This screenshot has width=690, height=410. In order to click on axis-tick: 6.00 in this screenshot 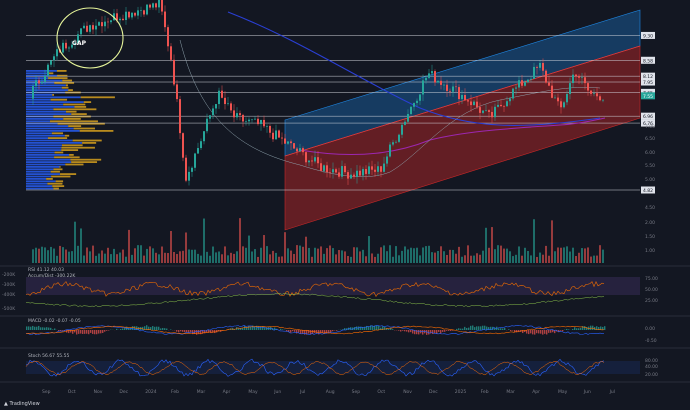, I will do `click(650, 153)`.